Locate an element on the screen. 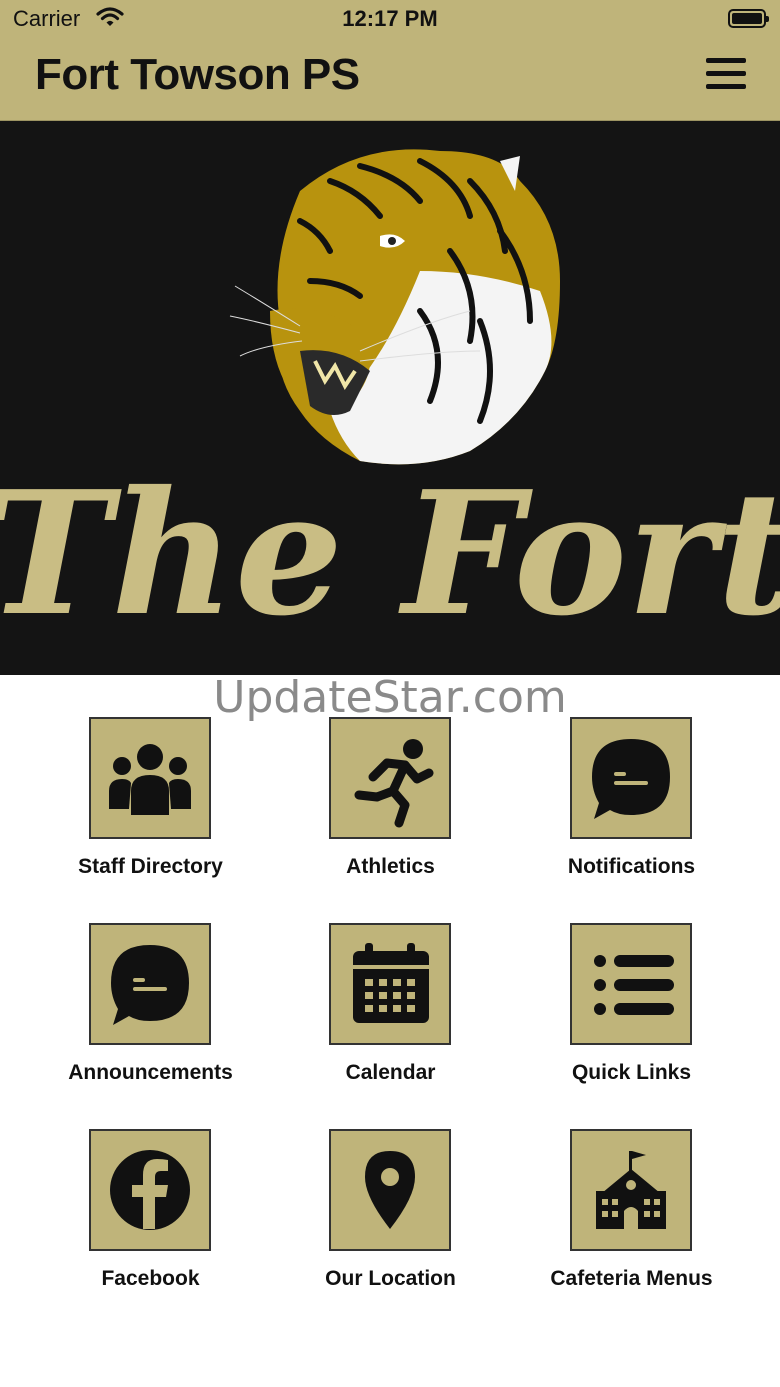 Image resolution: width=780 pixels, height=1387 pixels. hero-wordmark: The Fort is located at coordinates (390, 554).